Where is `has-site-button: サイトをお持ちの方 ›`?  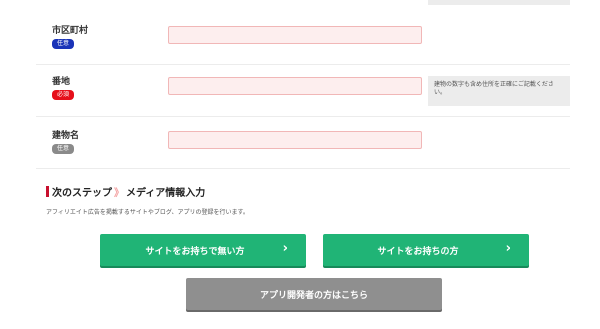
has-site-button: サイトをお持ちの方 › is located at coordinates (426, 250).